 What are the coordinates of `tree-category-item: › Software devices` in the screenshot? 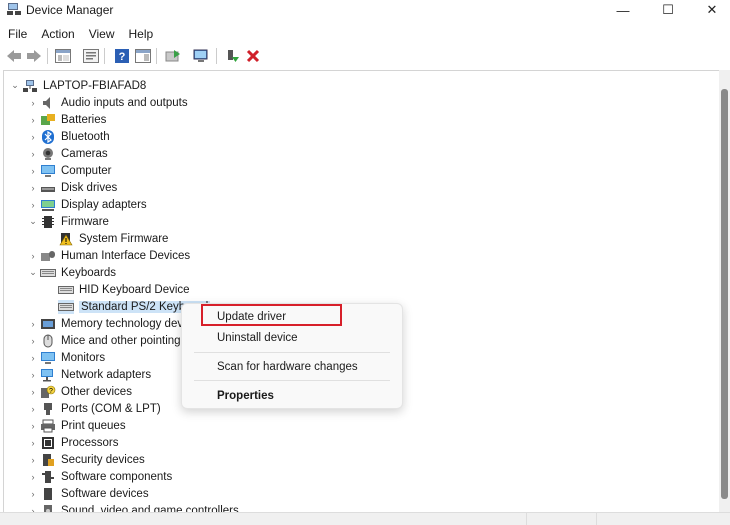 It's located at (87, 493).